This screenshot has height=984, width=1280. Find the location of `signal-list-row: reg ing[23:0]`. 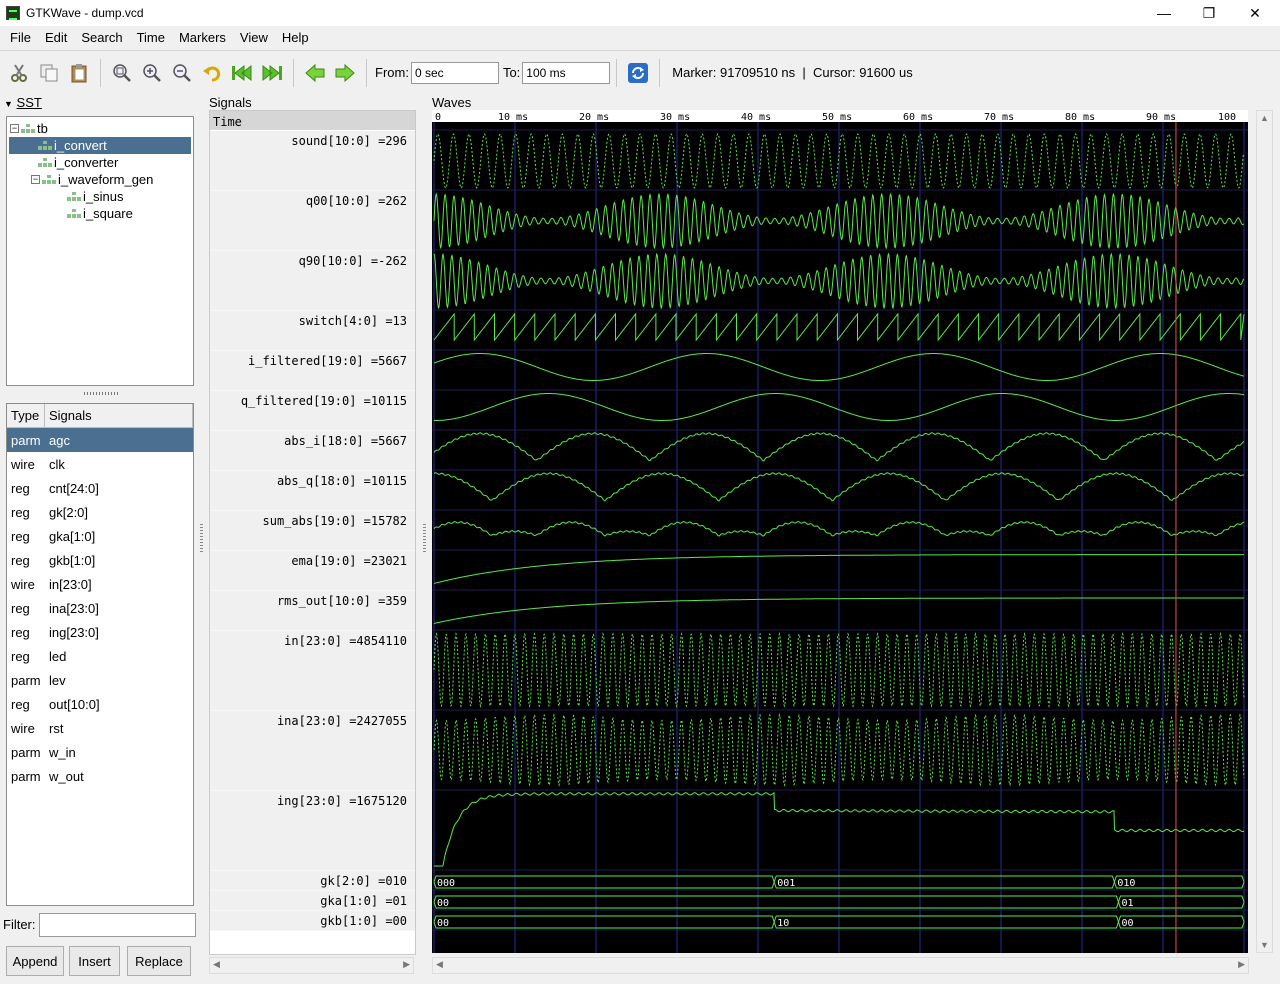

signal-list-row: reg ing[23:0] is located at coordinates (100, 632).